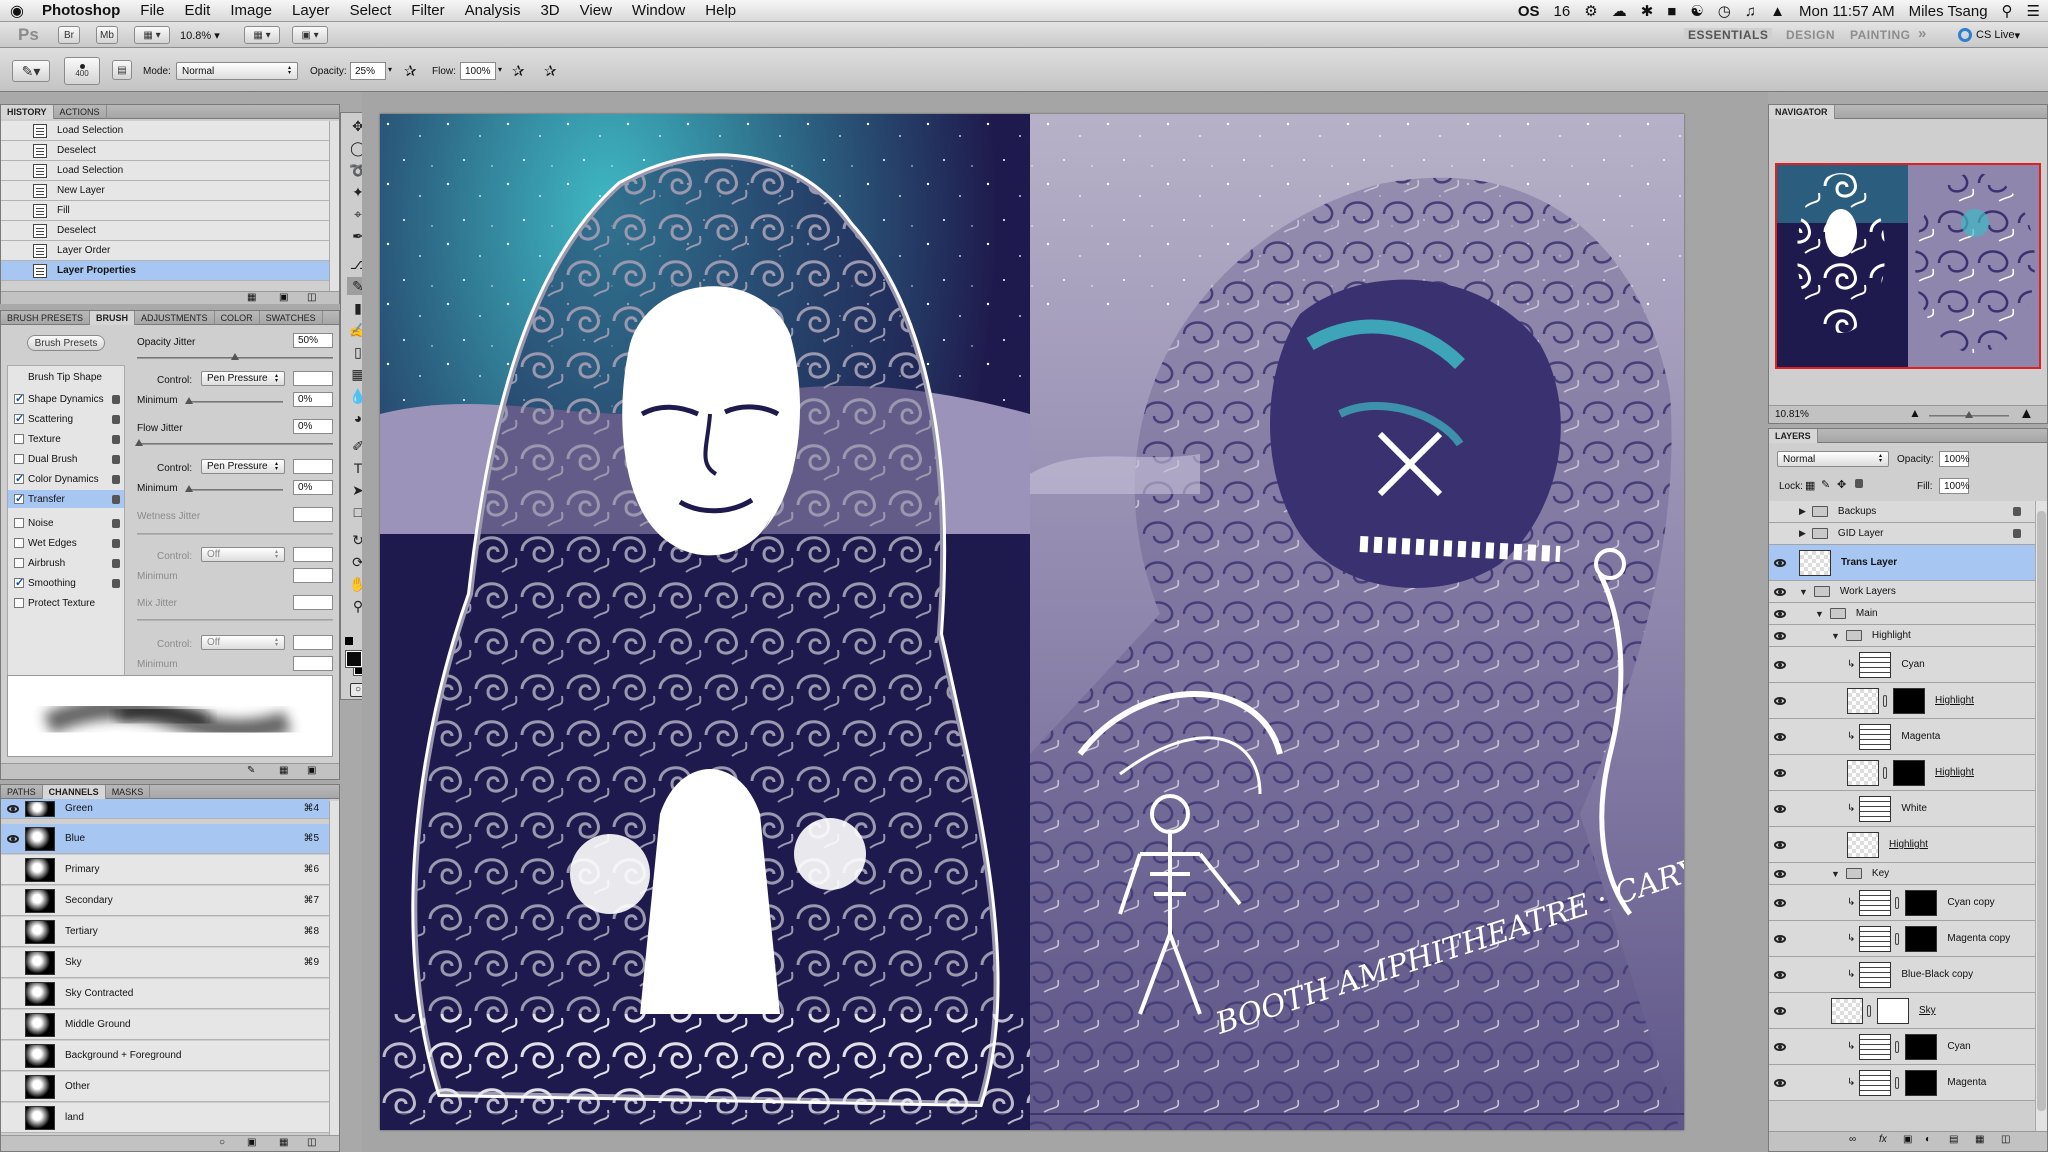 The width and height of the screenshot is (2048, 1152). What do you see at coordinates (1953, 1139) in the screenshot?
I see `new-group-icon: ▤` at bounding box center [1953, 1139].